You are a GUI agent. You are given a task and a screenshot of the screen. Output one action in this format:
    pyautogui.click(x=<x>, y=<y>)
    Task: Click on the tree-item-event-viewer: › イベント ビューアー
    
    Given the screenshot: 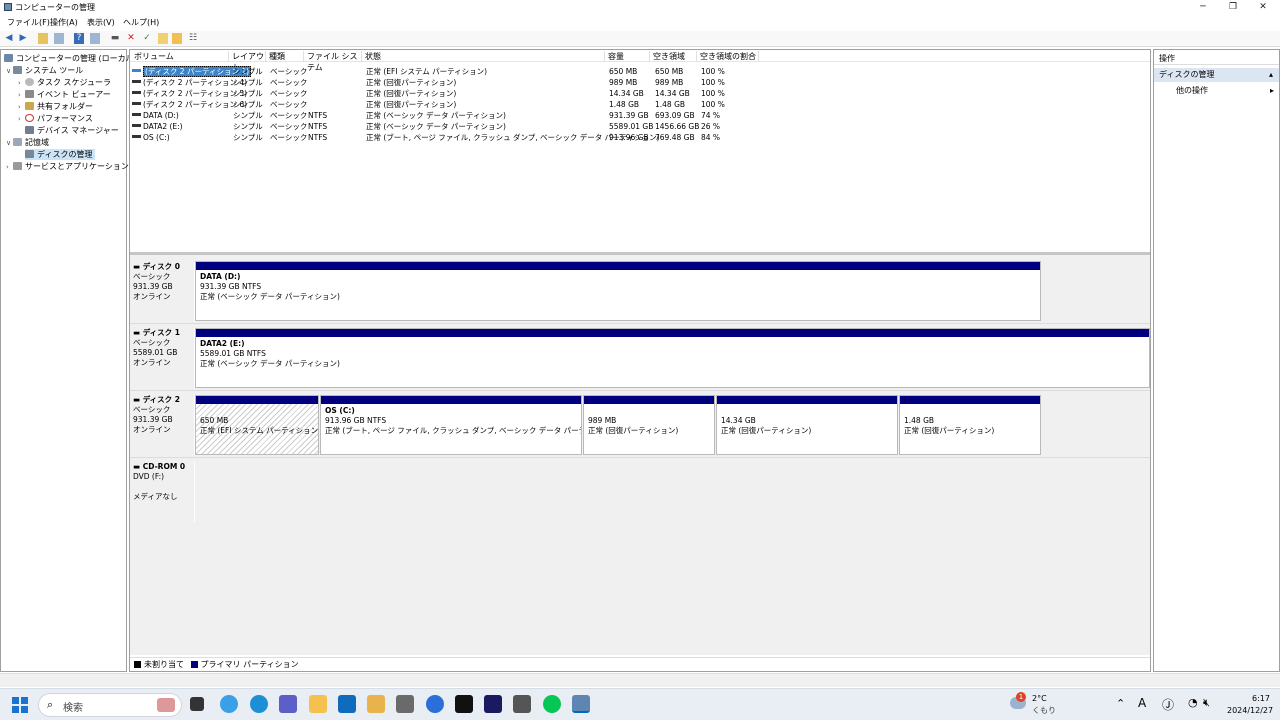 What is the action you would take?
    pyautogui.click(x=64, y=94)
    